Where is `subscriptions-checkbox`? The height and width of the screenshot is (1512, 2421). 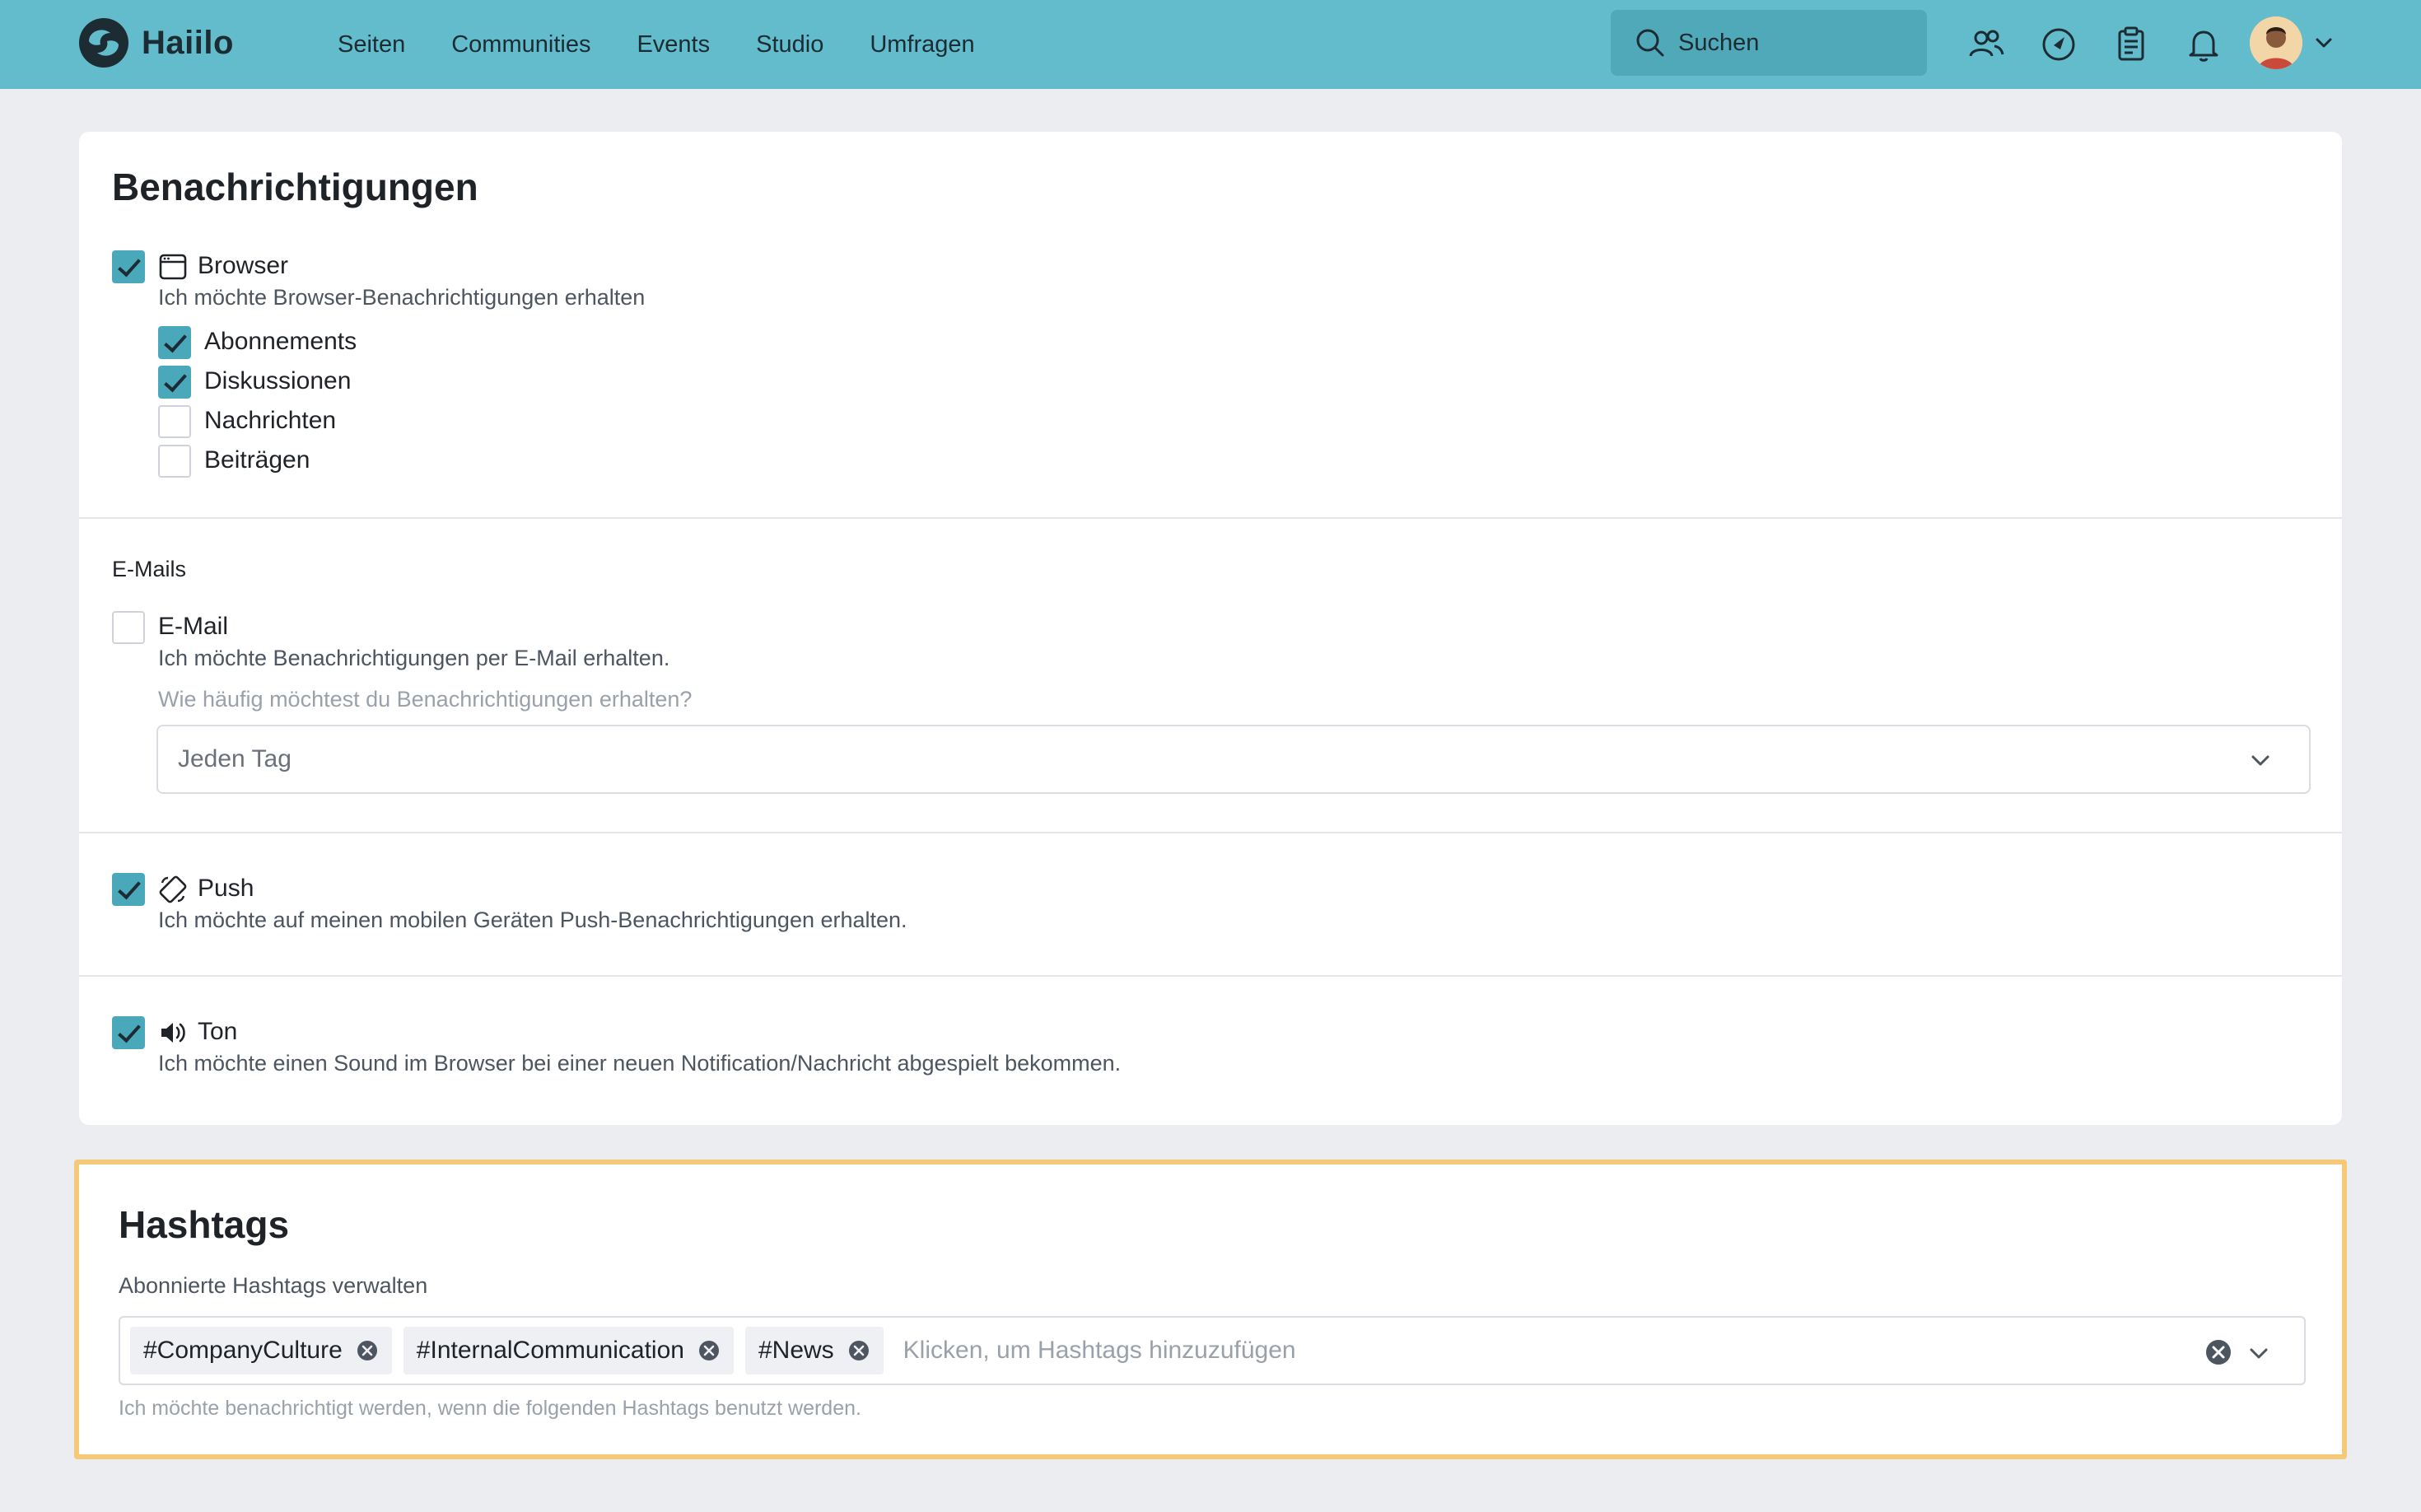 subscriptions-checkbox is located at coordinates (174, 342).